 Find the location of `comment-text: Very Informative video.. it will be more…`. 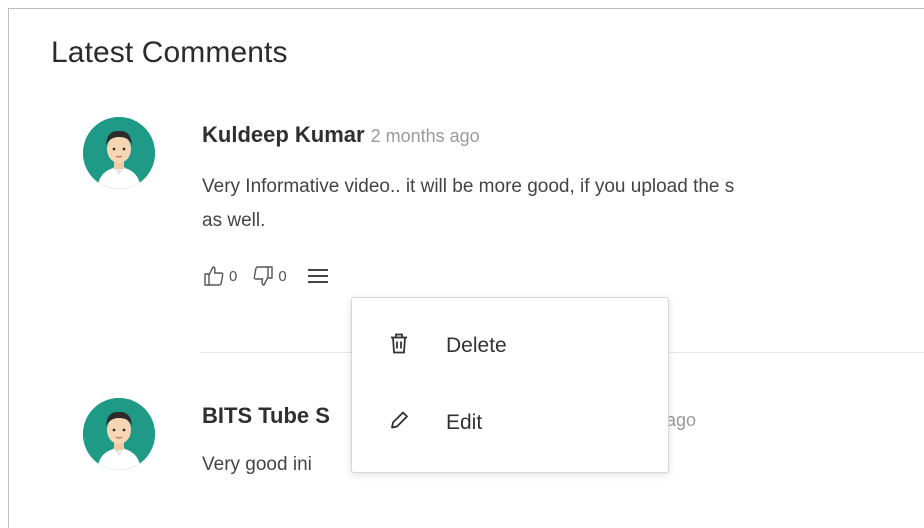

comment-text: Very Informative video.. it will be more… is located at coordinates (468, 204).